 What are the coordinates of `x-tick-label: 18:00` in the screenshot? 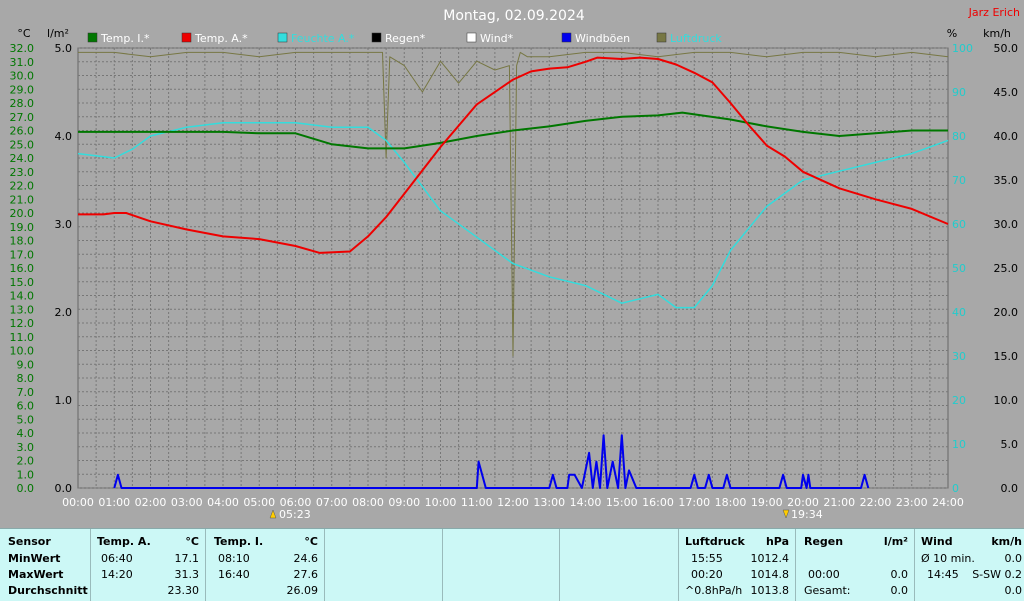 It's located at (731, 502).